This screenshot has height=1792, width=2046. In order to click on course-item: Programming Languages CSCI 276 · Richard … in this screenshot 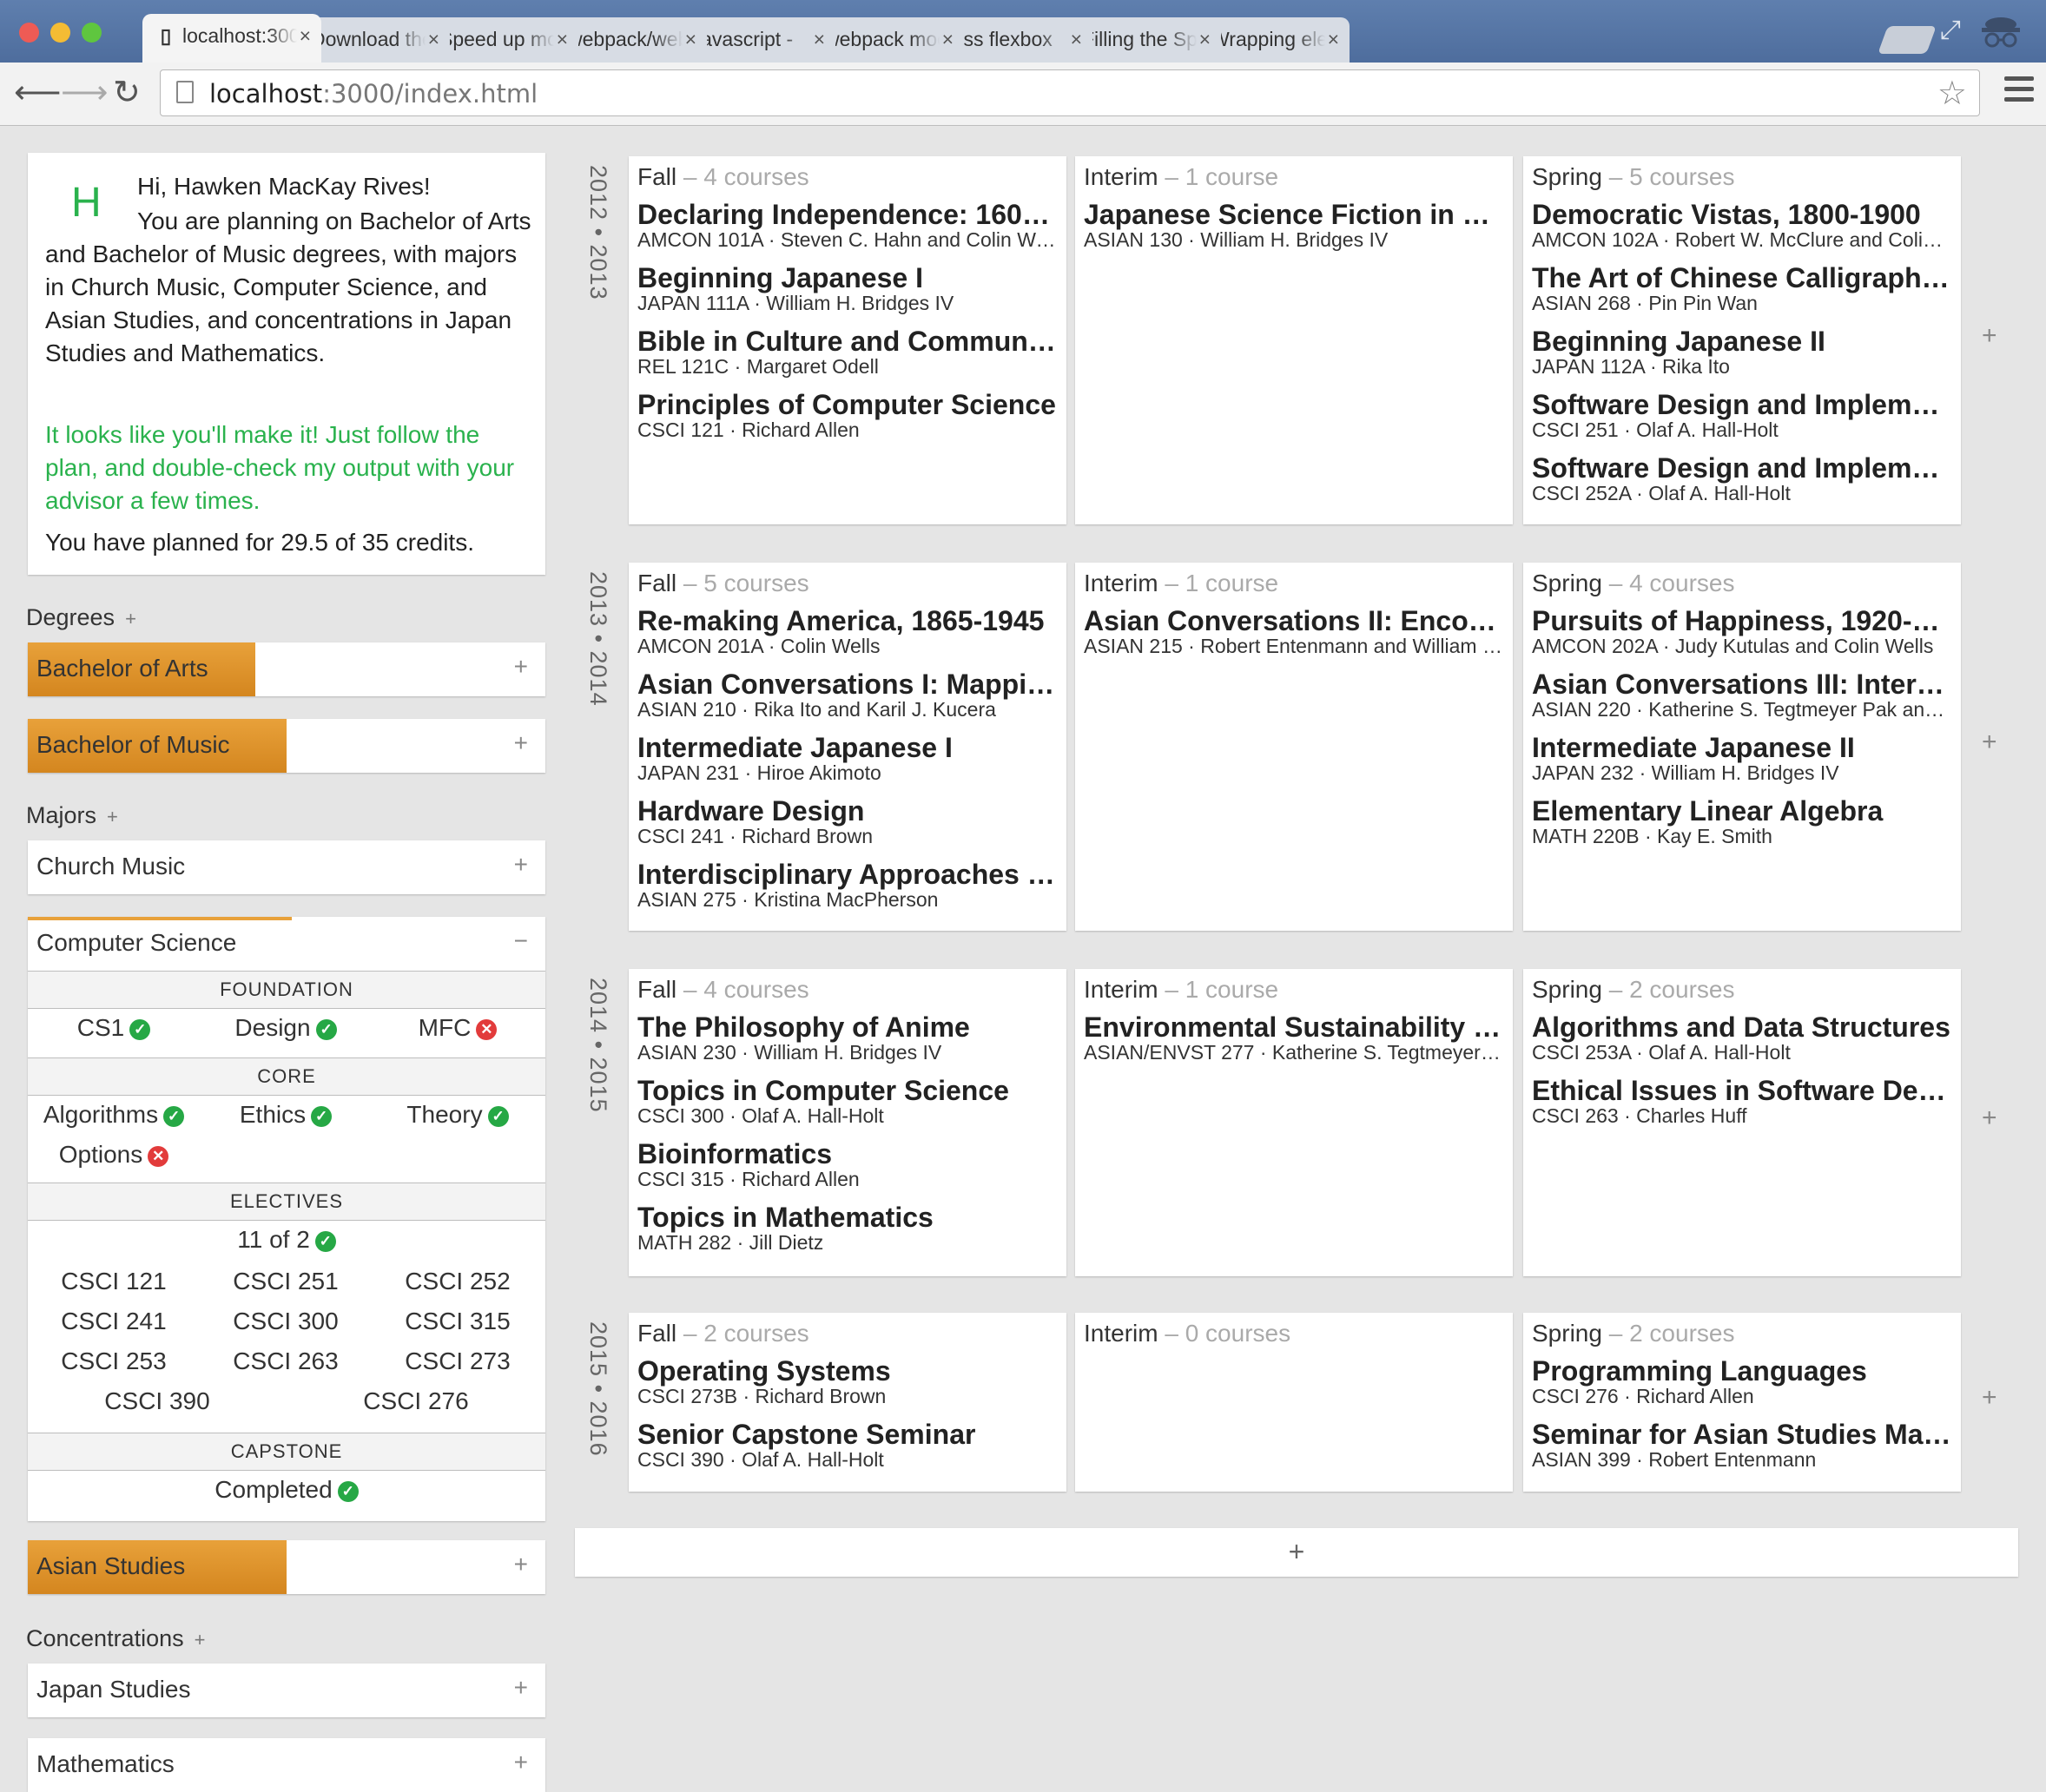, I will do `click(1742, 1381)`.